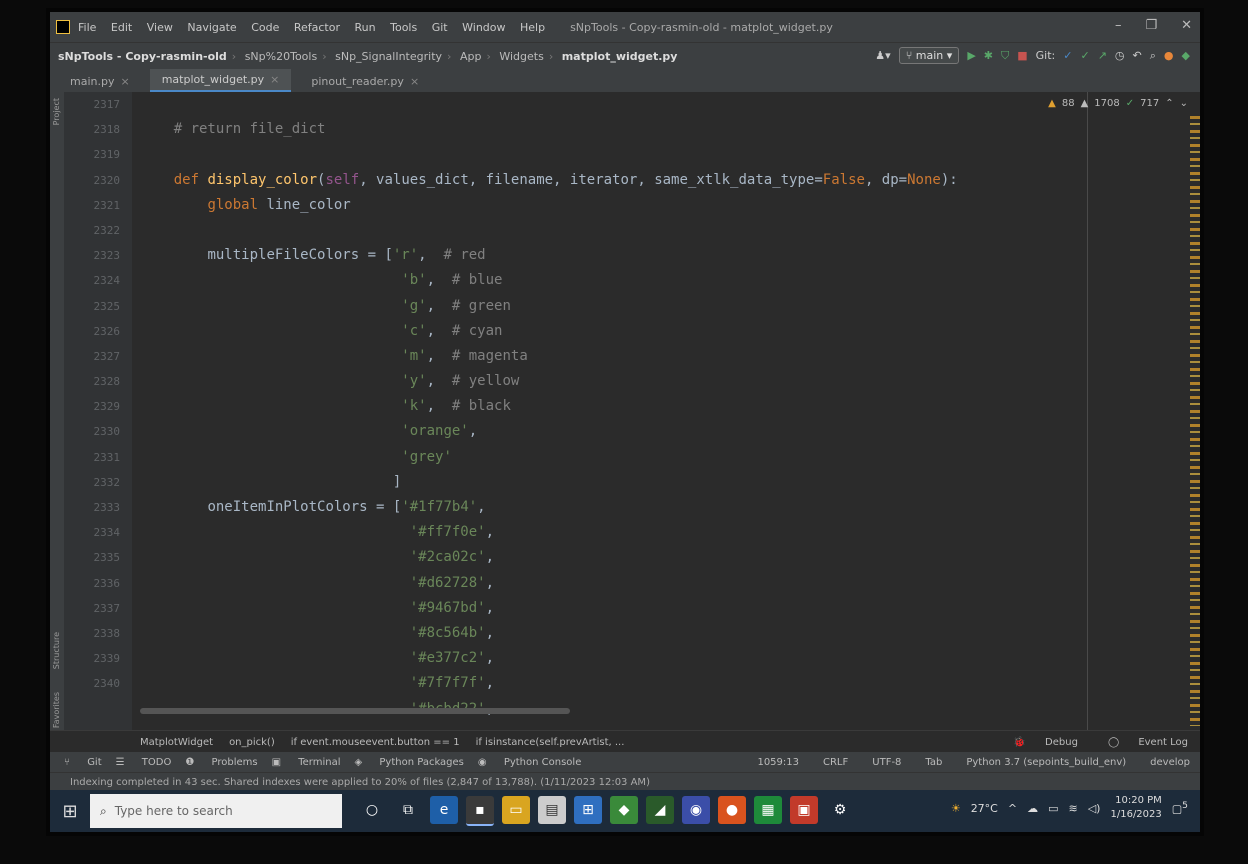 This screenshot has width=1248, height=864. What do you see at coordinates (588, 810) in the screenshot?
I see `network-app-icon: ⊞` at bounding box center [588, 810].